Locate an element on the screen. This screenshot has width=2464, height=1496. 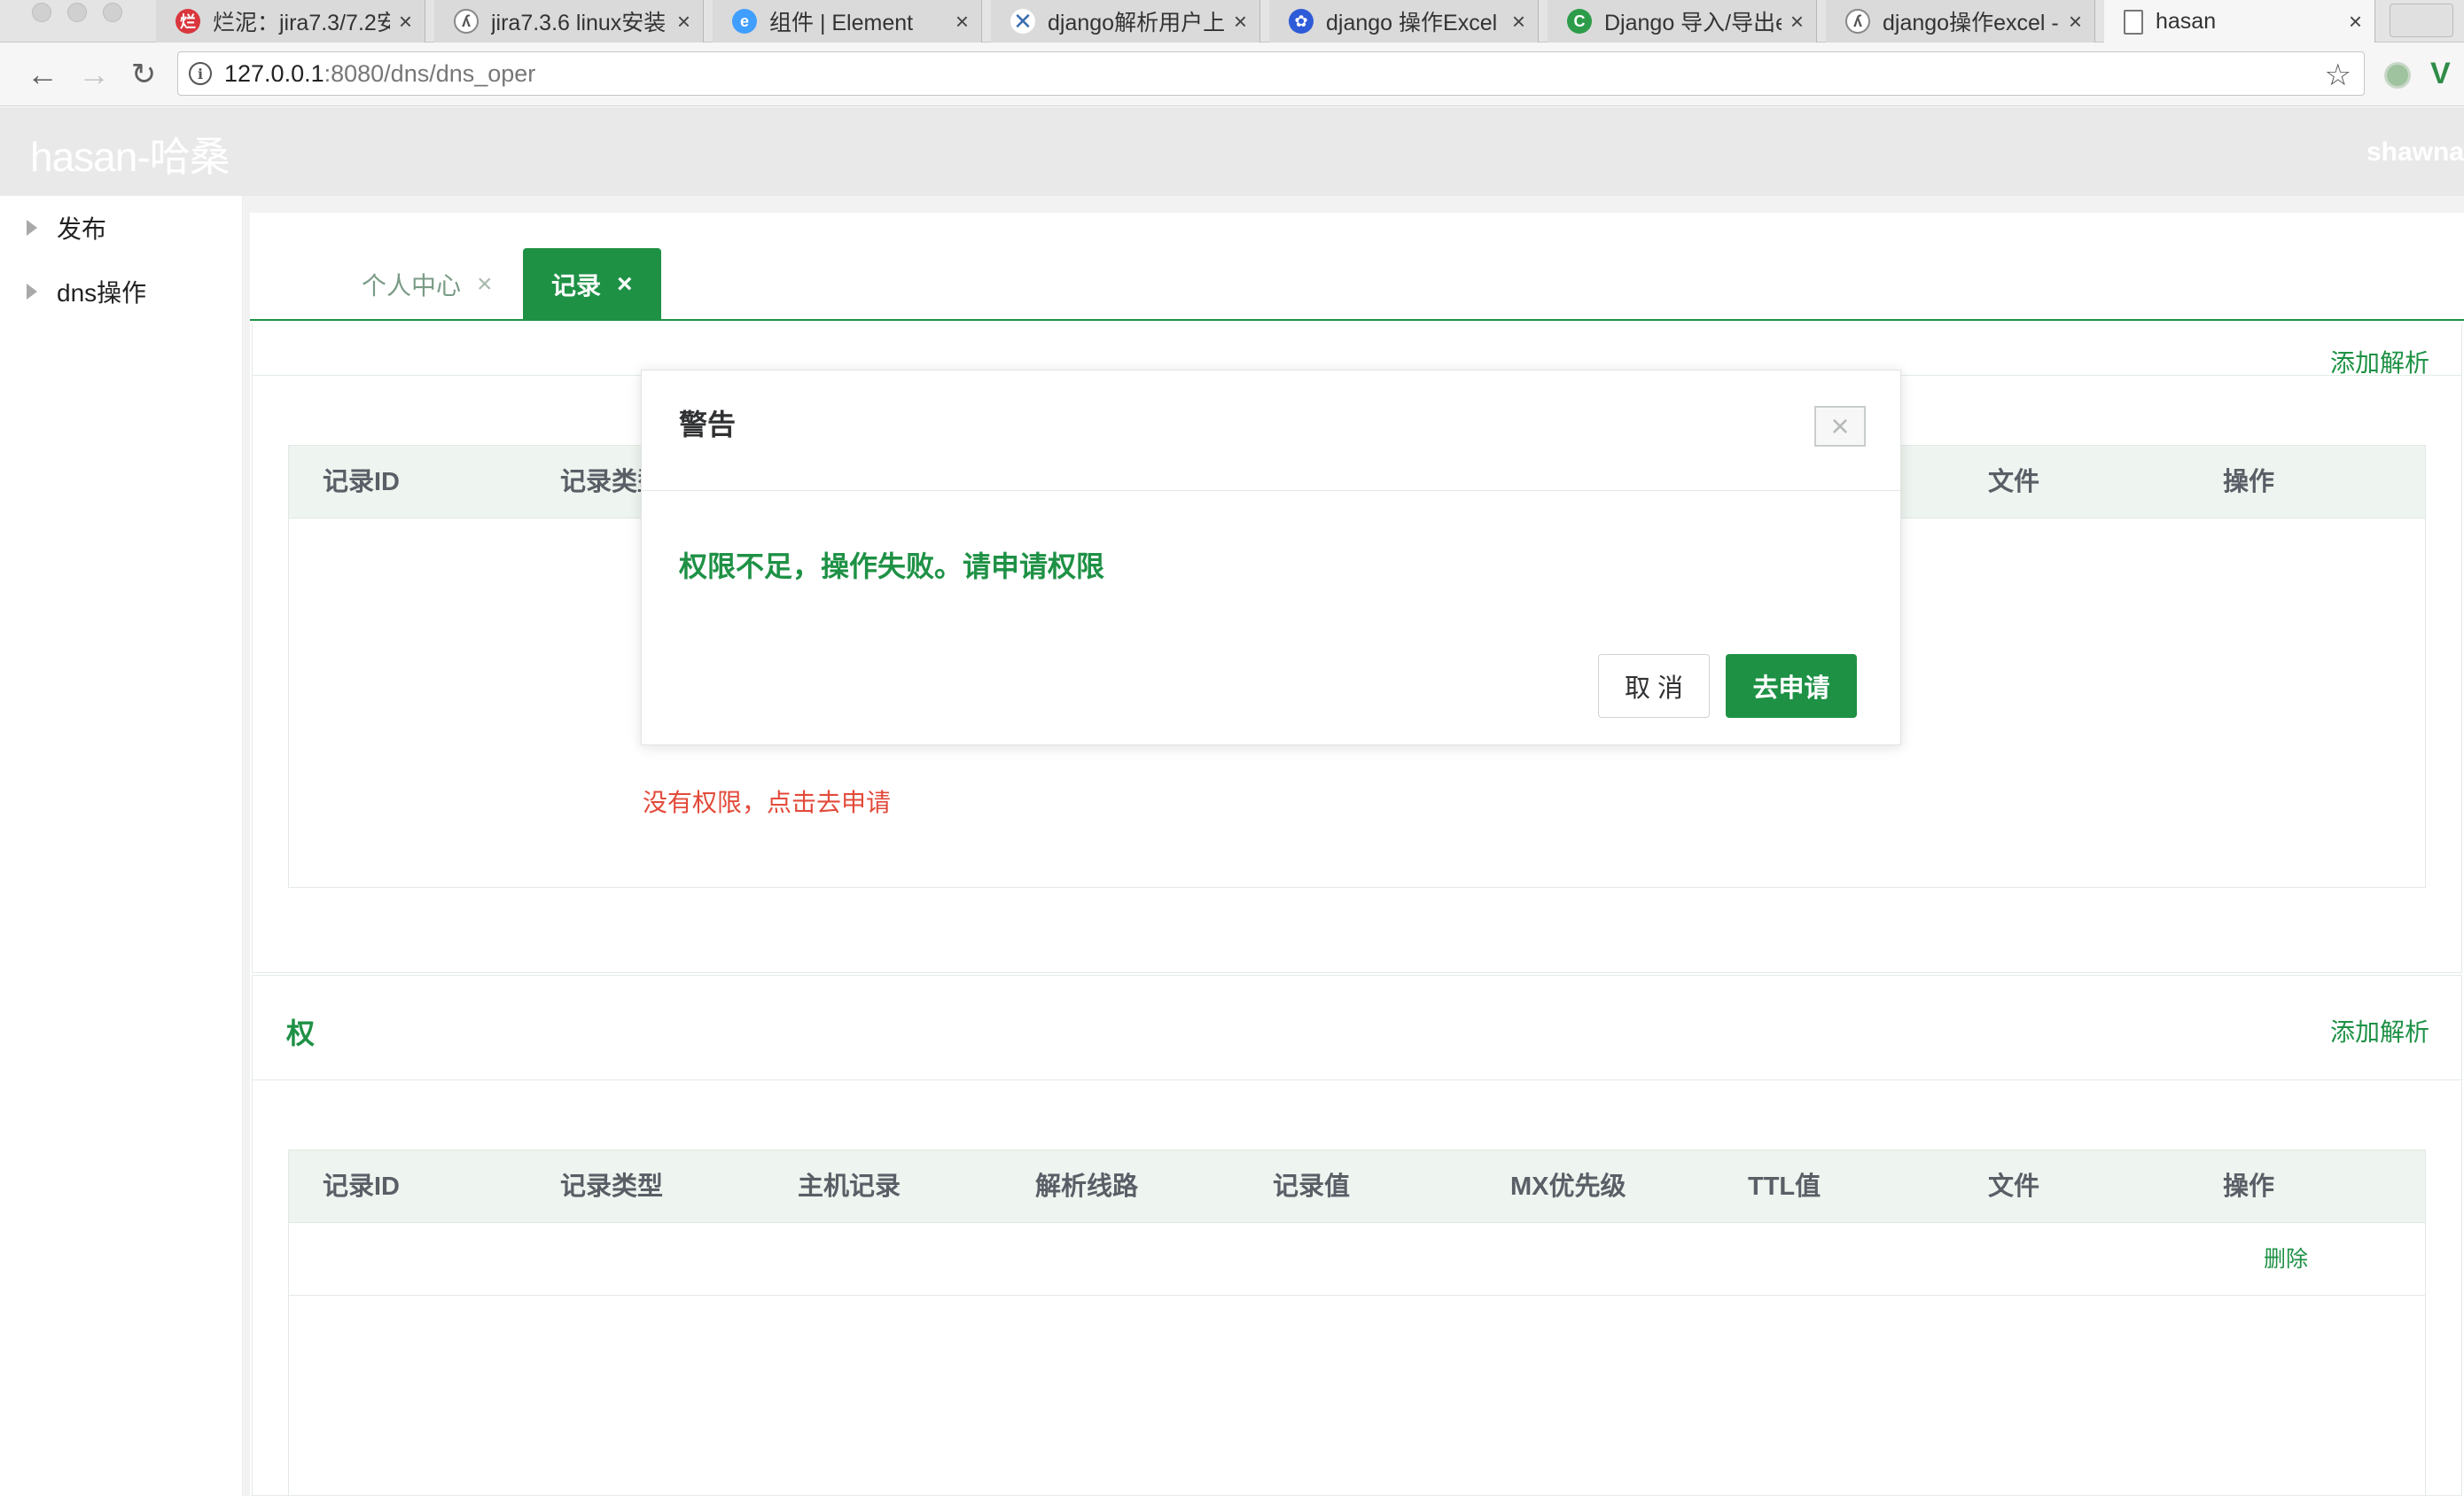
sidebar-item-publish: 发布 is located at coordinates (66, 227).